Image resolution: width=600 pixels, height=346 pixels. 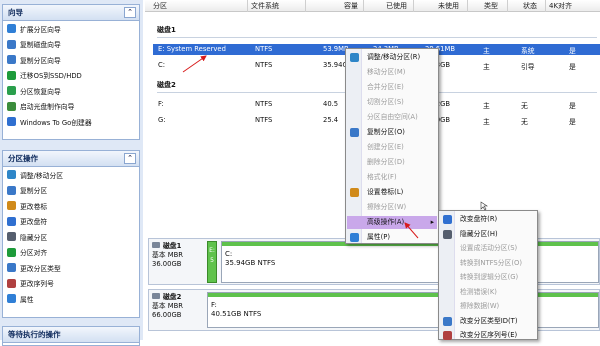 What do you see at coordinates (411, 230) in the screenshot?
I see `arrow-to-advanced-ops` at bounding box center [411, 230].